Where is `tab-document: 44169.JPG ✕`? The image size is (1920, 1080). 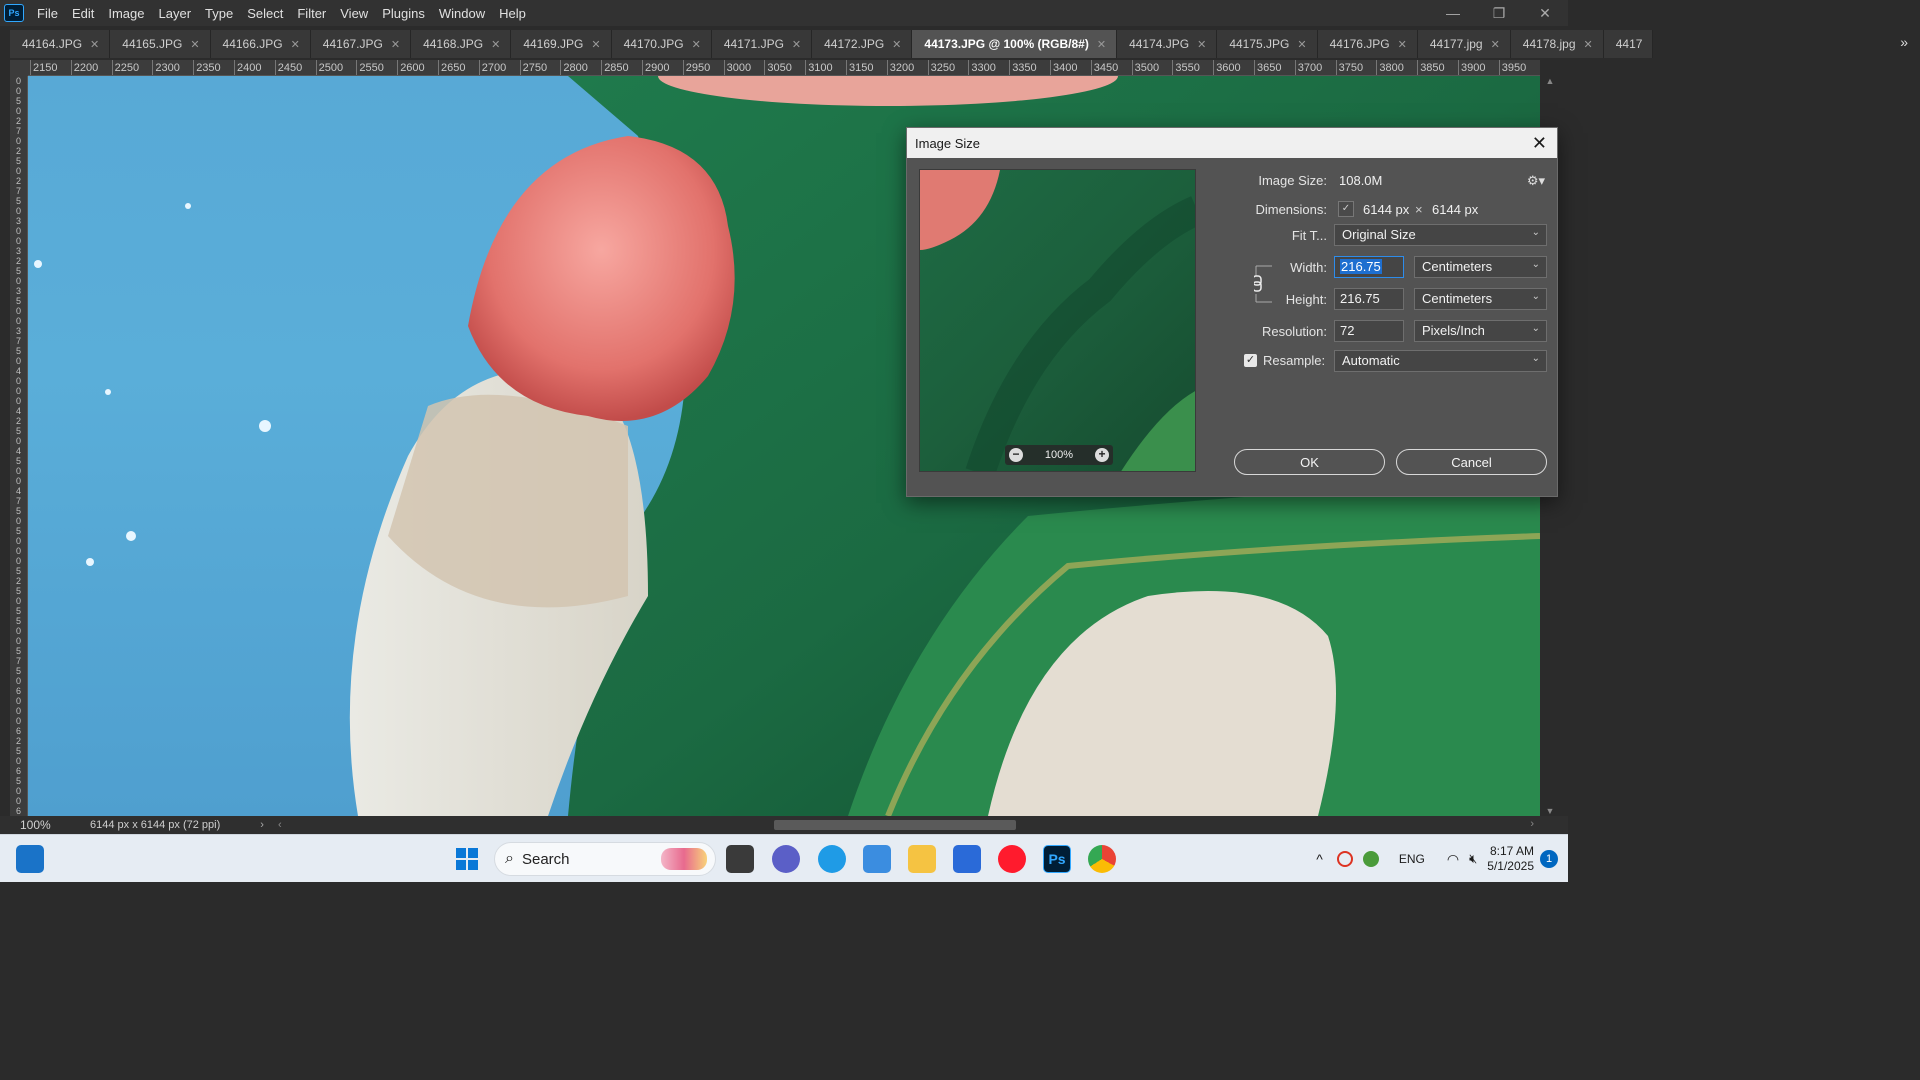 tab-document: 44169.JPG ✕ is located at coordinates (561, 44).